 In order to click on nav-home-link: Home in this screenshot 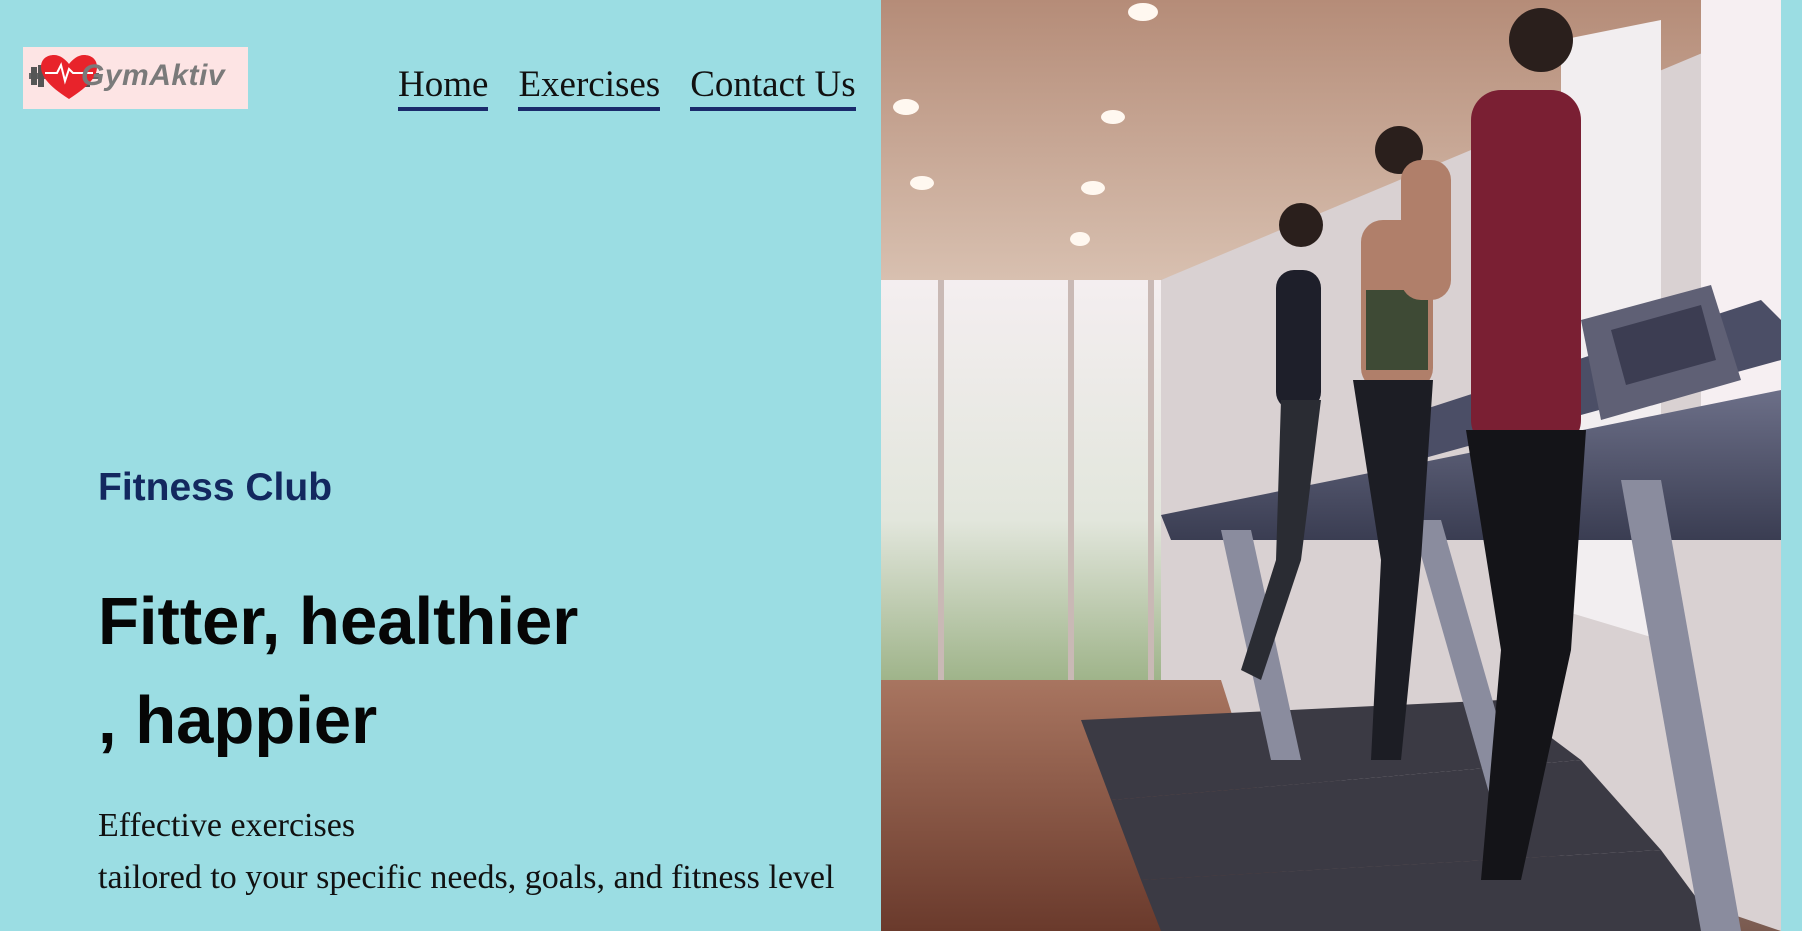, I will do `click(443, 88)`.